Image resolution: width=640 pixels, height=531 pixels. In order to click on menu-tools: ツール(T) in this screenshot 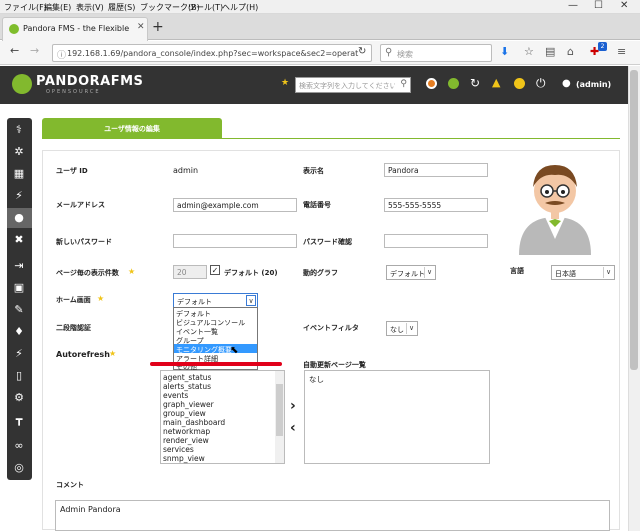, I will do `click(205, 7)`.